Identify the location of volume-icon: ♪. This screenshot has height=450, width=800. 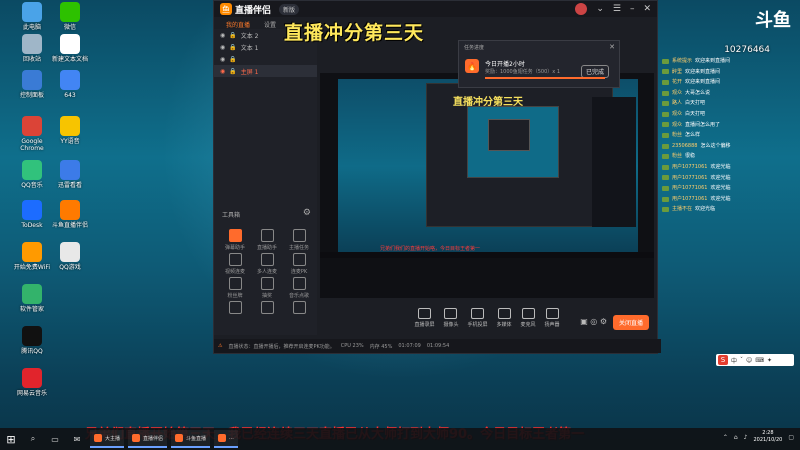
(746, 437).